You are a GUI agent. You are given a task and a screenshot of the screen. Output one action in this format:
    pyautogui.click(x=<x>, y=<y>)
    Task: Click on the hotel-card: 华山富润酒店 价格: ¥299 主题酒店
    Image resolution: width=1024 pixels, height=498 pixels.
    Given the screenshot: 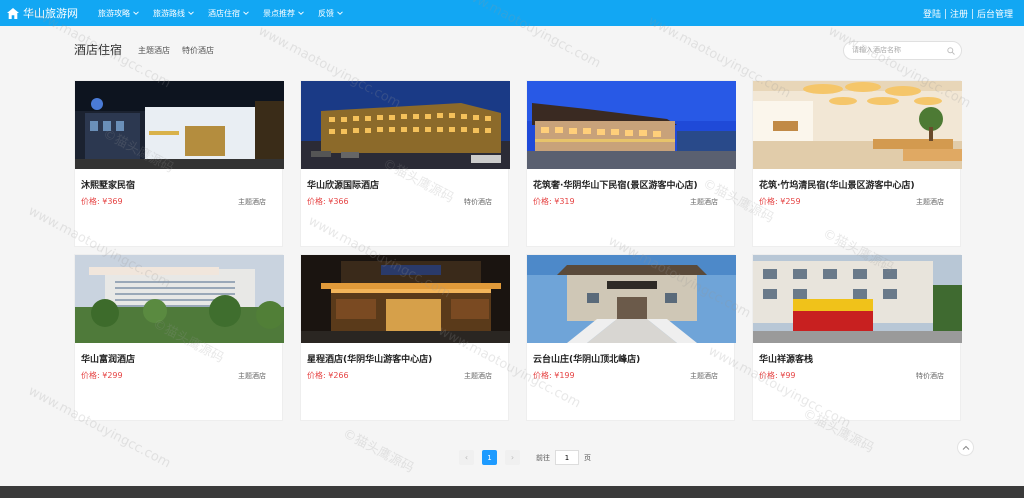 What is the action you would take?
    pyautogui.click(x=179, y=337)
    